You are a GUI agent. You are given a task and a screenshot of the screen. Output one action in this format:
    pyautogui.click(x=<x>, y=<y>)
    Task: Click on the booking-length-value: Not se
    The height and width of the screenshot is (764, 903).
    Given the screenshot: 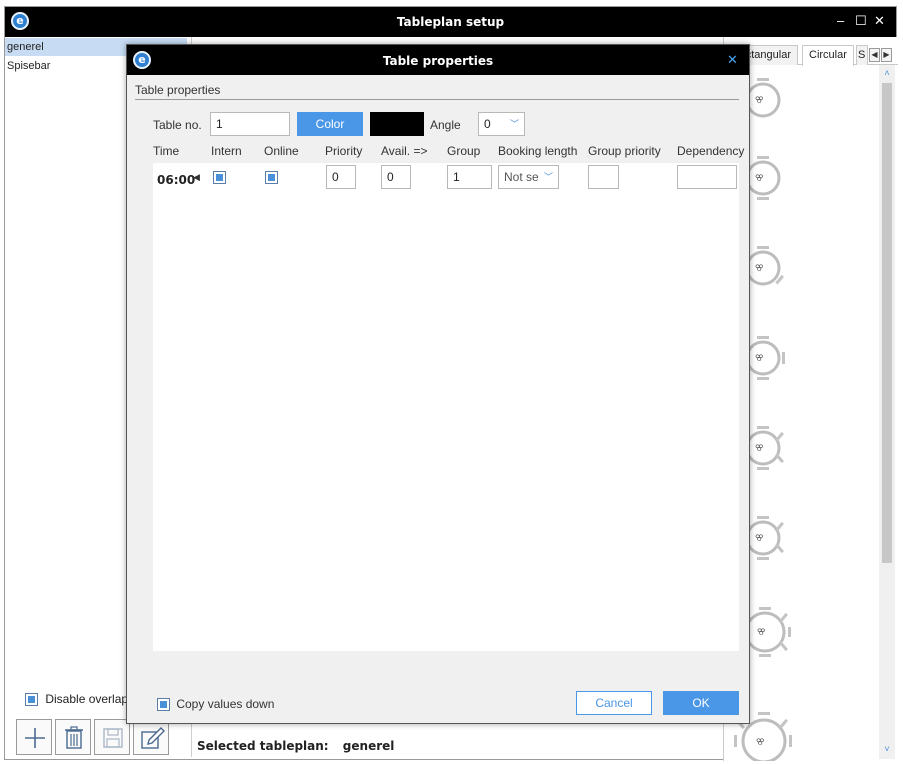 What is the action you would take?
    pyautogui.click(x=521, y=177)
    